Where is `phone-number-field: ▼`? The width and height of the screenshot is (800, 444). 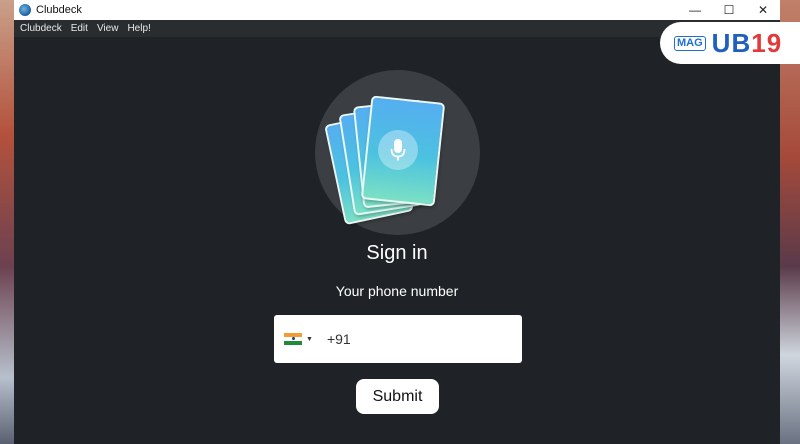
phone-number-field: ▼ is located at coordinates (398, 339).